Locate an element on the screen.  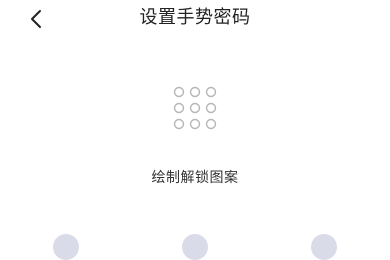
draw-pattern-hint: 绘制解锁图案 is located at coordinates (195, 178).